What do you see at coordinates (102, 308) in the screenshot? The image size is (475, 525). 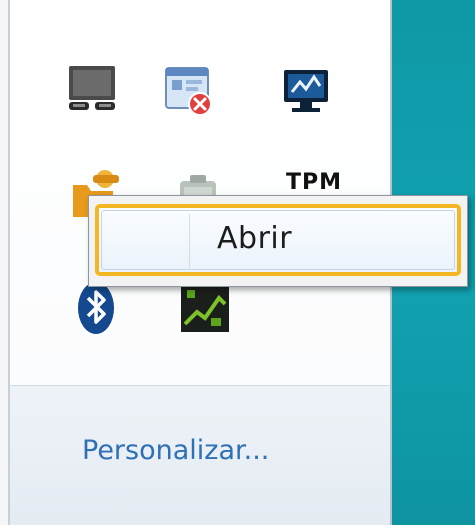 I see `bluetooth-icon` at bounding box center [102, 308].